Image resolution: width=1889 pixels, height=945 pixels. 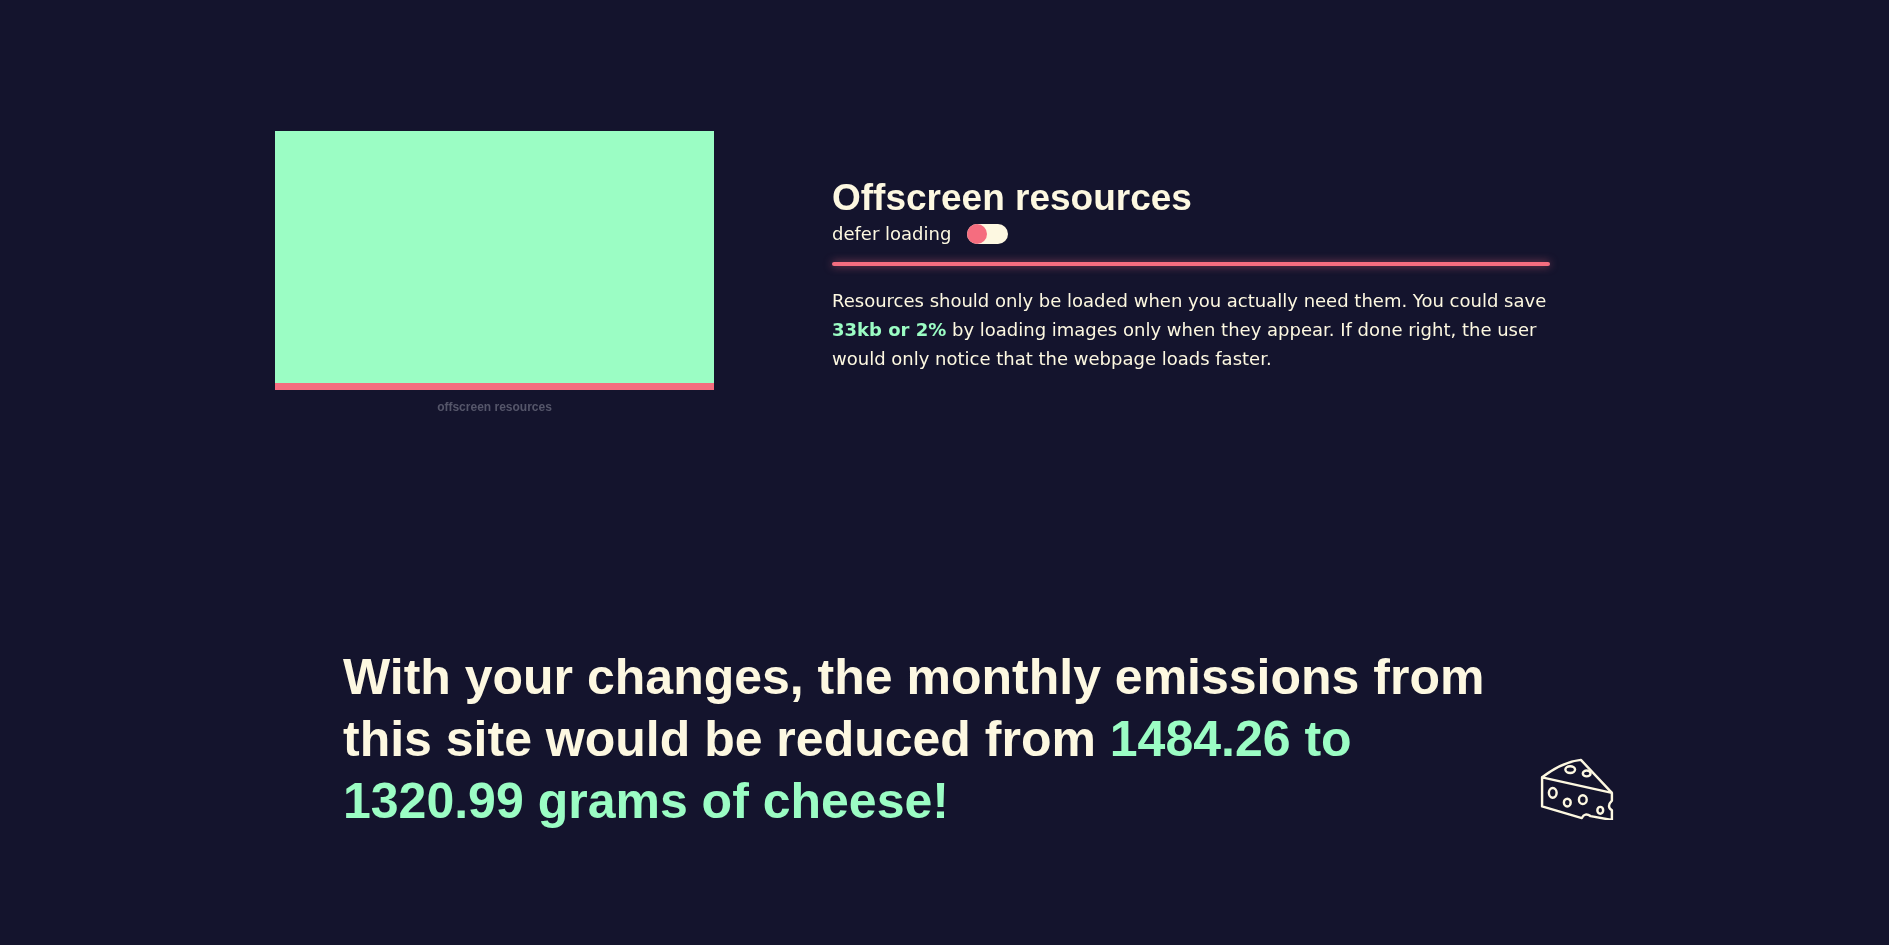 What do you see at coordinates (1577, 788) in the screenshot?
I see `cheese-icon` at bounding box center [1577, 788].